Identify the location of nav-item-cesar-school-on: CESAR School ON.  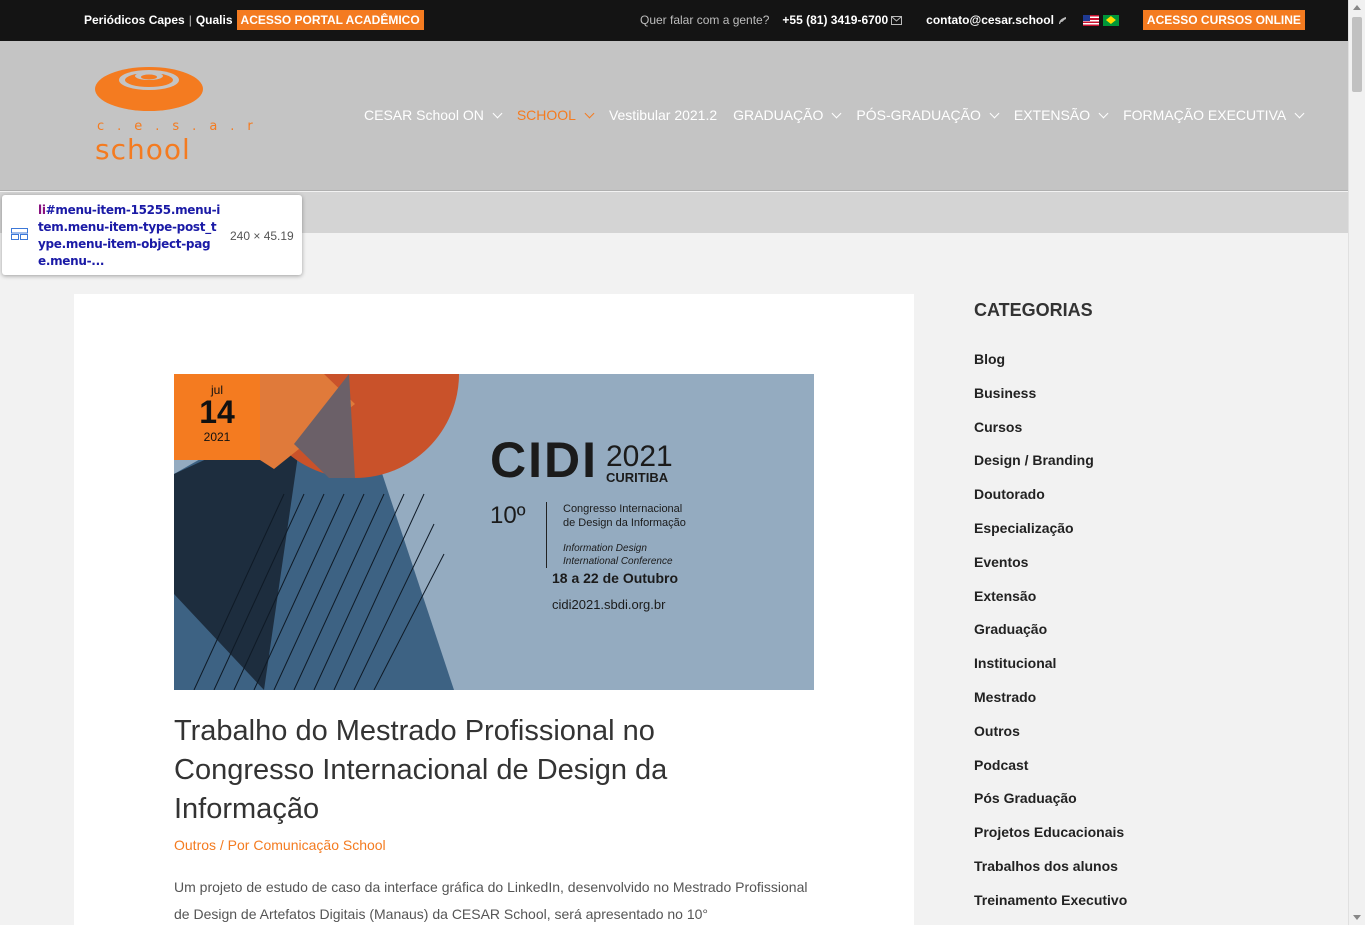
(433, 115).